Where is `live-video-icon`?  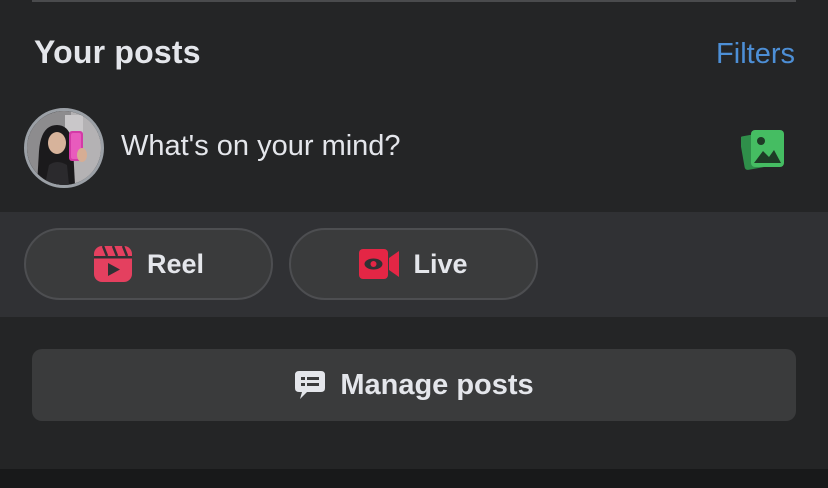 live-video-icon is located at coordinates (379, 264).